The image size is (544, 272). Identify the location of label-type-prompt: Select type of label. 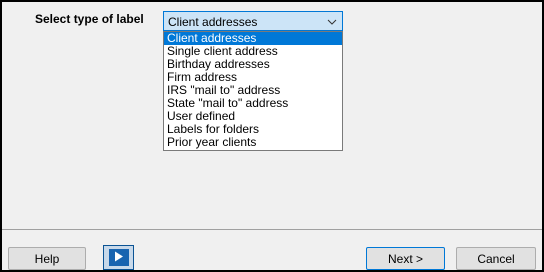
(89, 19).